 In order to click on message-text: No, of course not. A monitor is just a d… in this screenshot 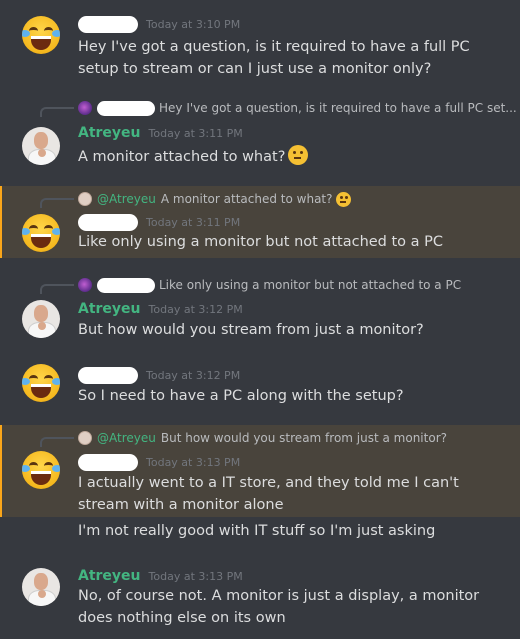, I will do `click(279, 607)`.